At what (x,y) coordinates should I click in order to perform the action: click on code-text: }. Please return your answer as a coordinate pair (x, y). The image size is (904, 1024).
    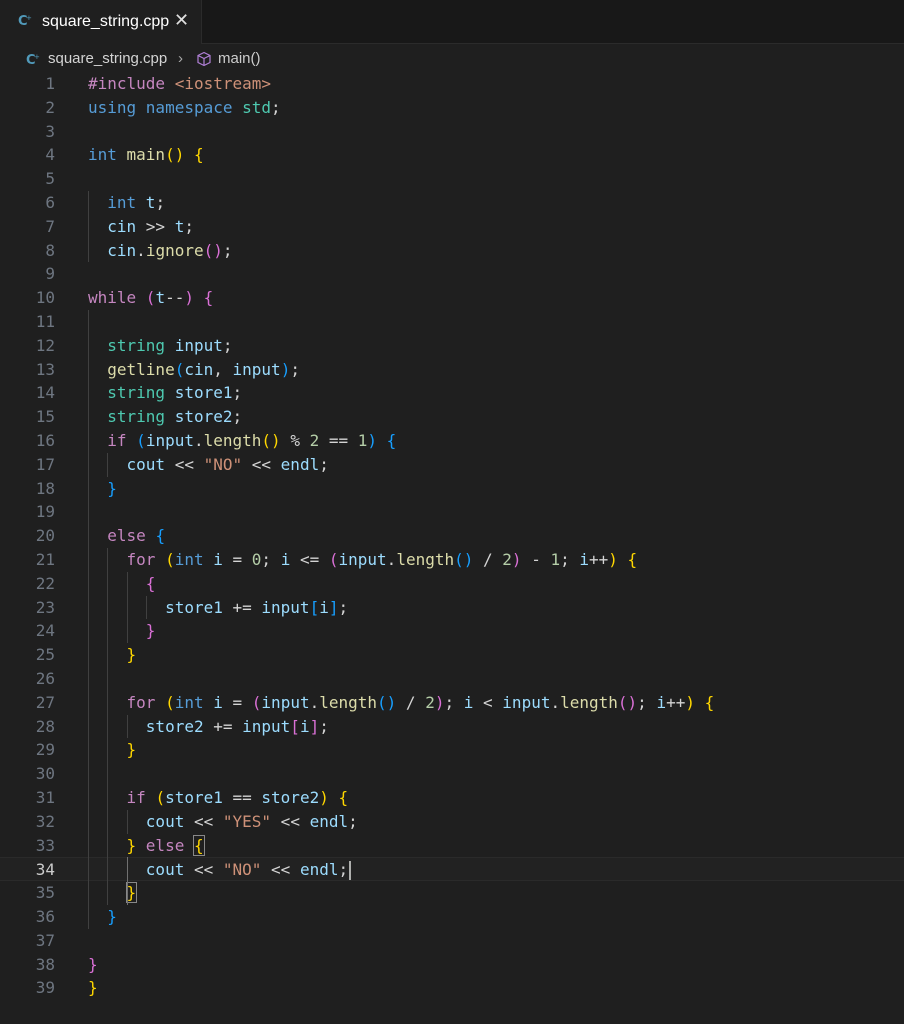
    Looking at the image, I should click on (113, 893).